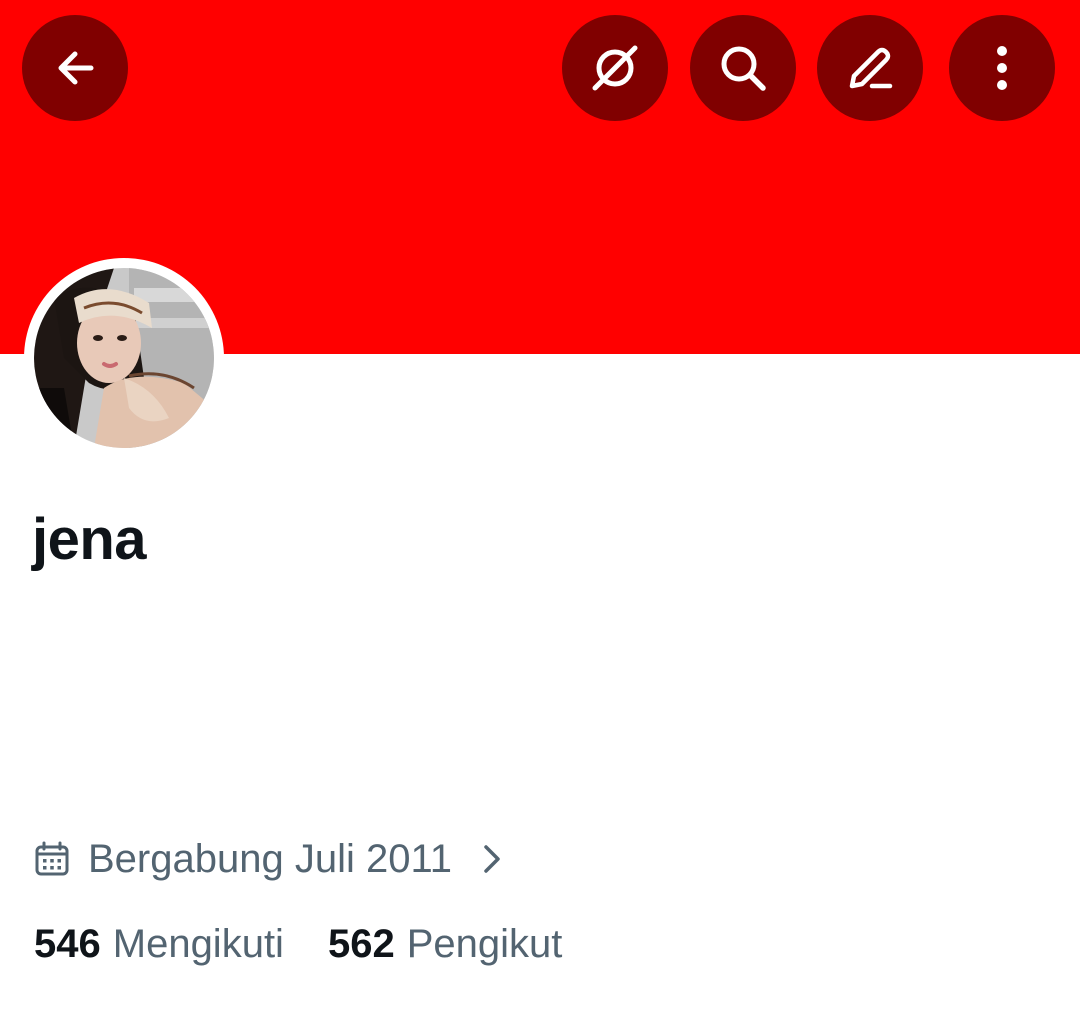  I want to click on followers-link: 562 Pengikut, so click(445, 944).